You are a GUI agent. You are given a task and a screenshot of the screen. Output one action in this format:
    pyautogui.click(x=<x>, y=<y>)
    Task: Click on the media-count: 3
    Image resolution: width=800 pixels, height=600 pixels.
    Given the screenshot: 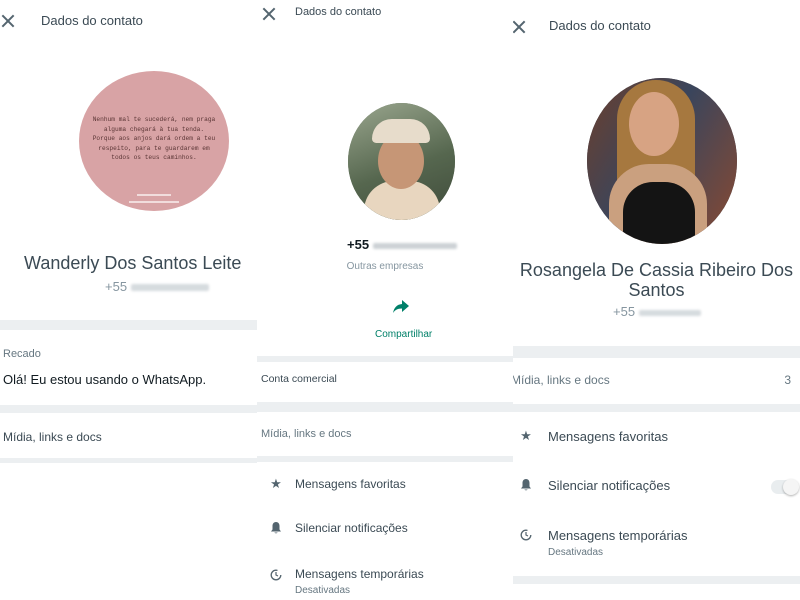 What is the action you would take?
    pyautogui.click(x=787, y=380)
    